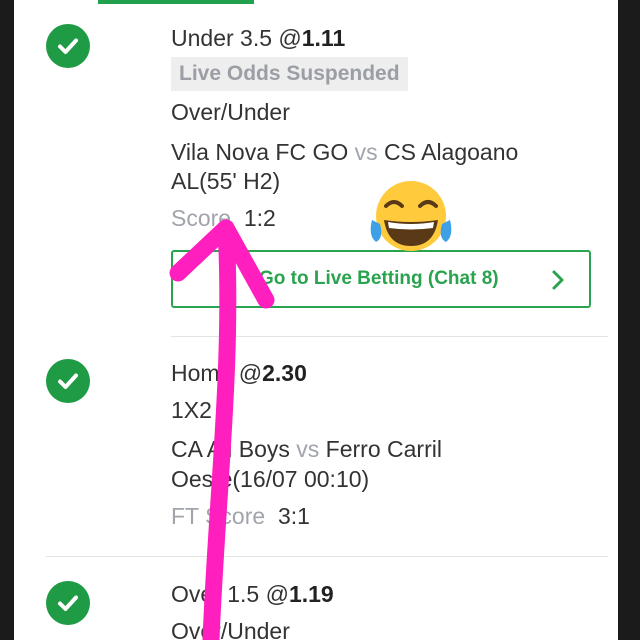 This screenshot has height=640, width=640. Describe the element at coordinates (239, 373) in the screenshot. I see `bet-selection: Home @2.30` at that location.